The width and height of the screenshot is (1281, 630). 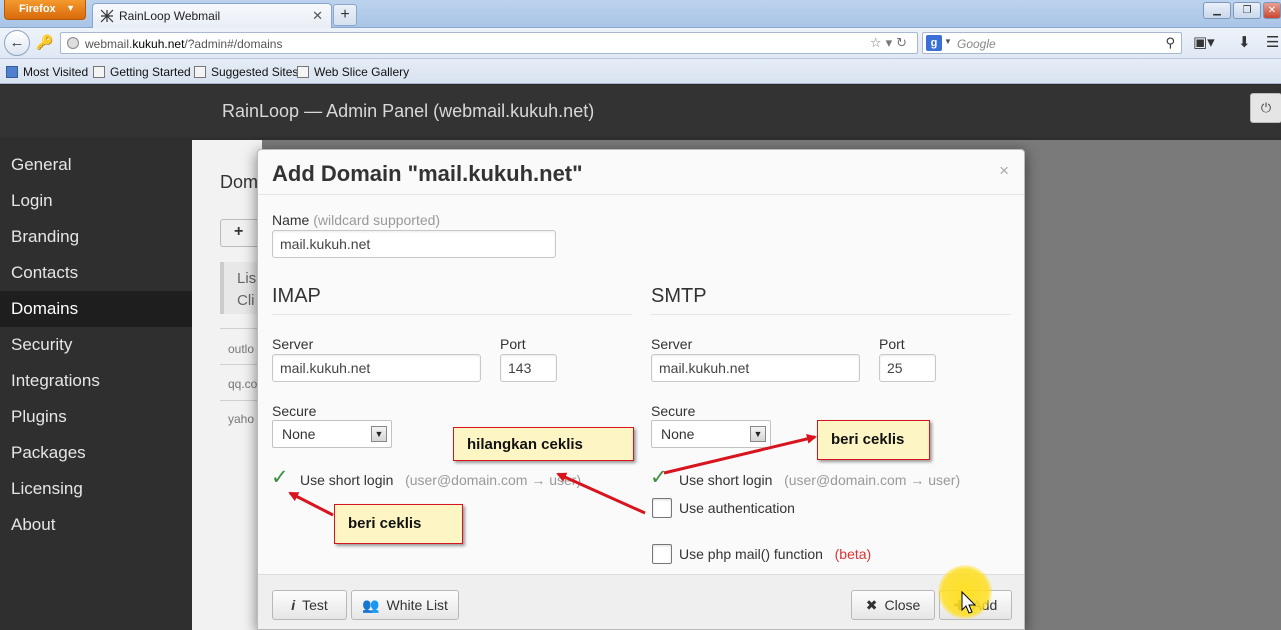 I want to click on annotation-note-smtp-check: beri ceklis, so click(x=873, y=440).